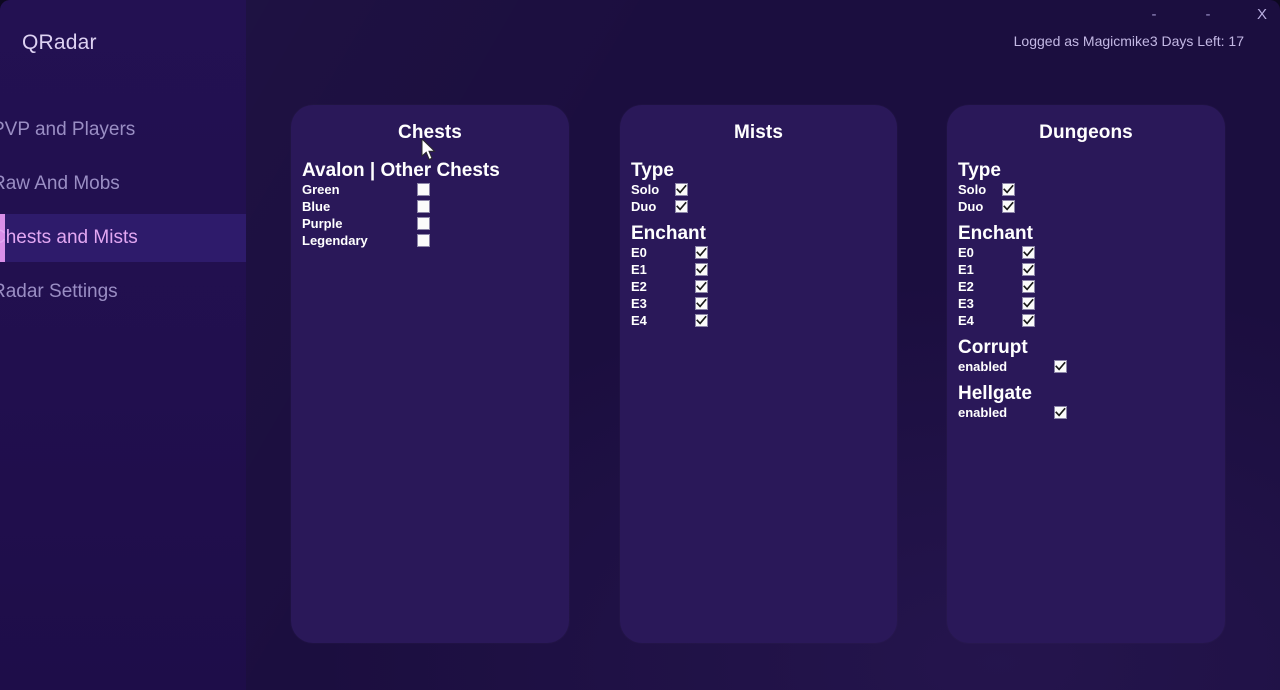 The image size is (1280, 690). I want to click on panel-title: Dungeons, so click(1086, 132).